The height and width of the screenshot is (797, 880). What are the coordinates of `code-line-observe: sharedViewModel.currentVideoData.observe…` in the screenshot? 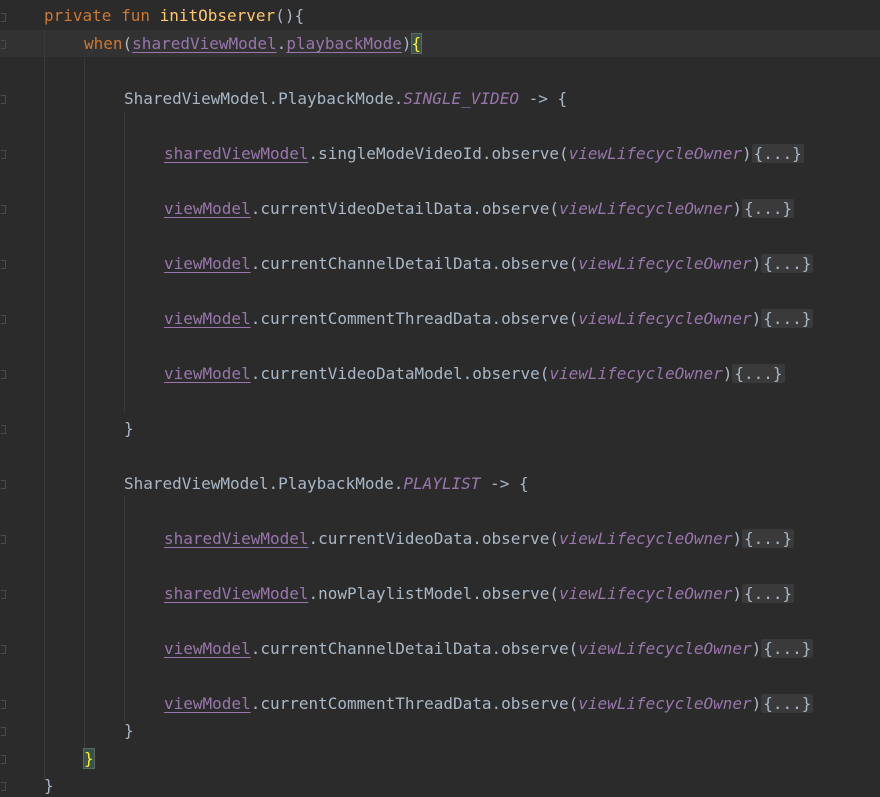 It's located at (479, 539).